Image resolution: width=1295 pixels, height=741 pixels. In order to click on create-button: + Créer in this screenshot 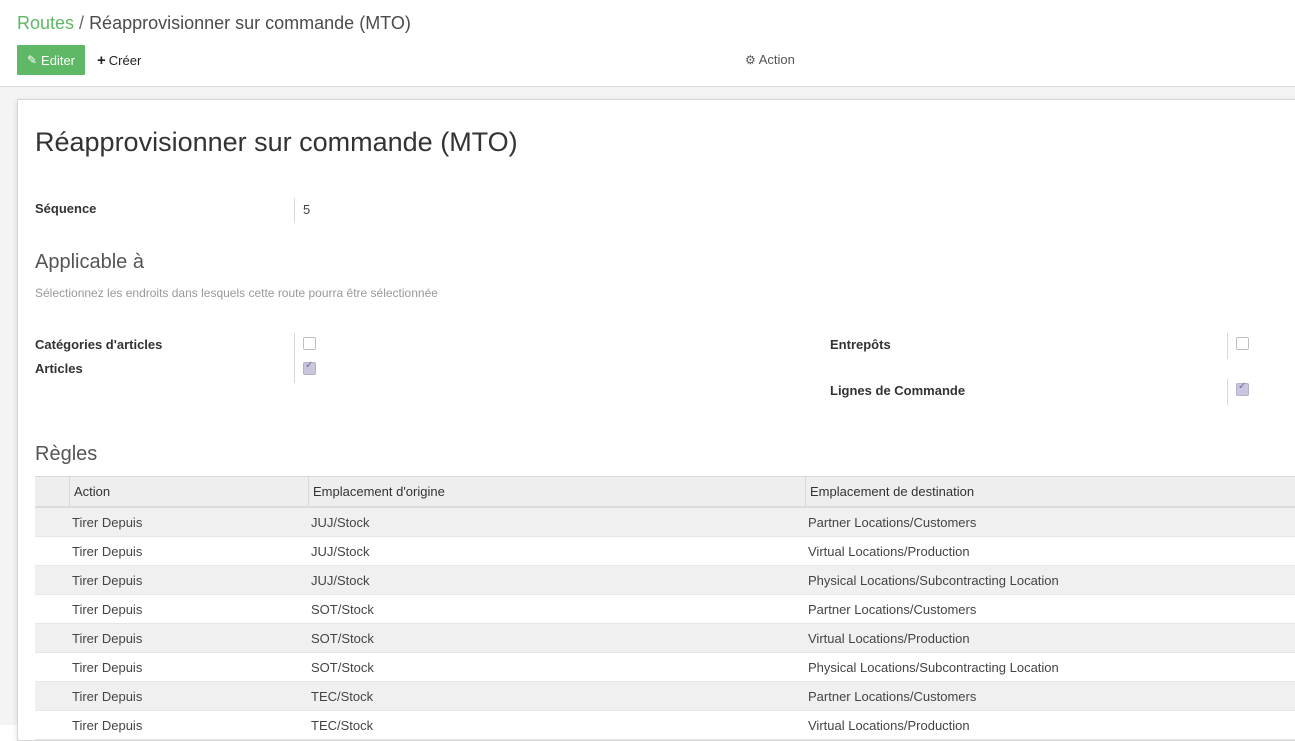, I will do `click(119, 60)`.